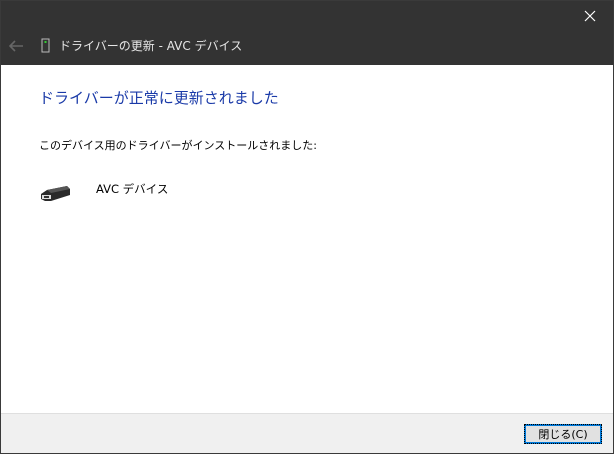  Describe the element at coordinates (45, 45) in the screenshot. I see `device-icon` at that location.